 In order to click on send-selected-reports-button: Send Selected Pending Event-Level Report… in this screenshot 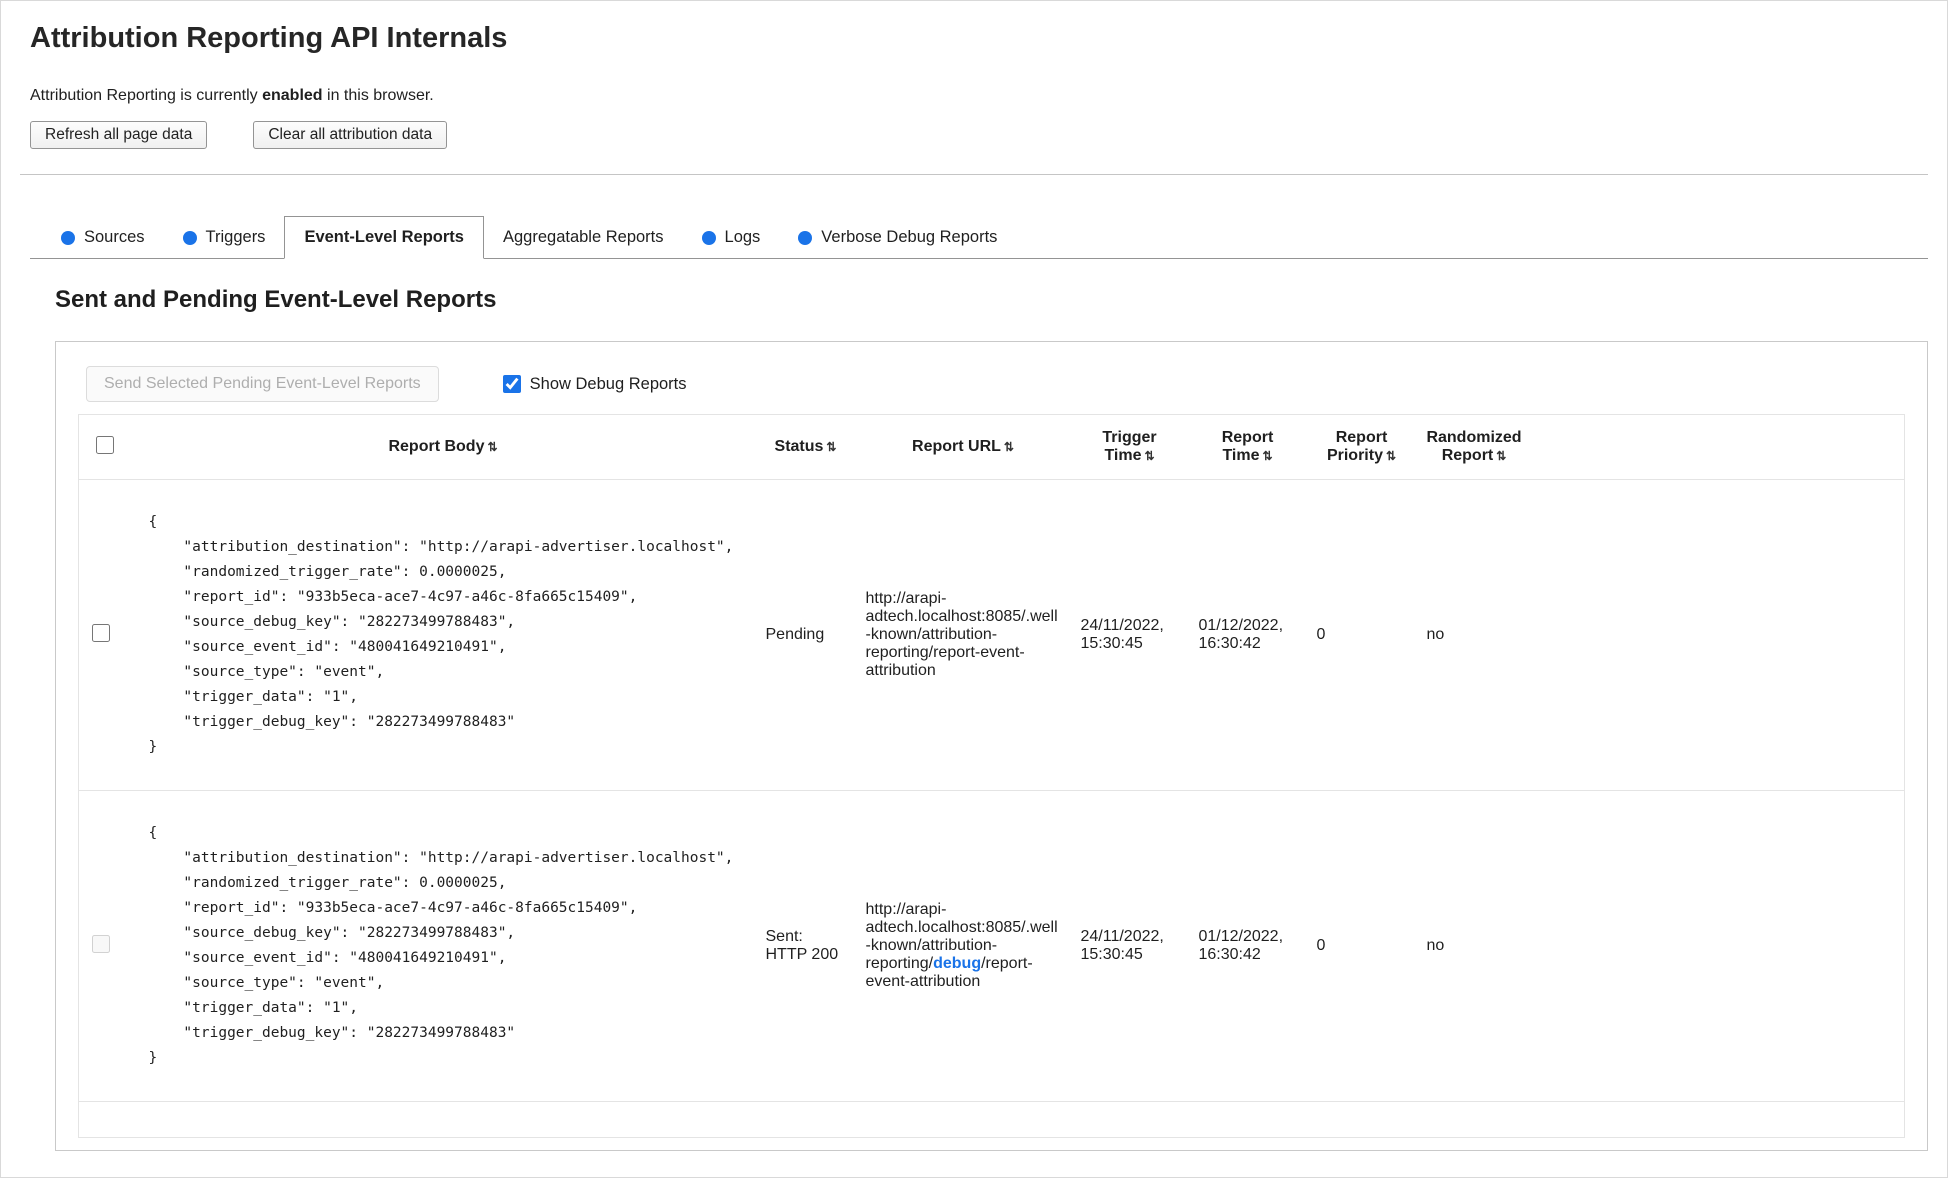, I will do `click(262, 384)`.